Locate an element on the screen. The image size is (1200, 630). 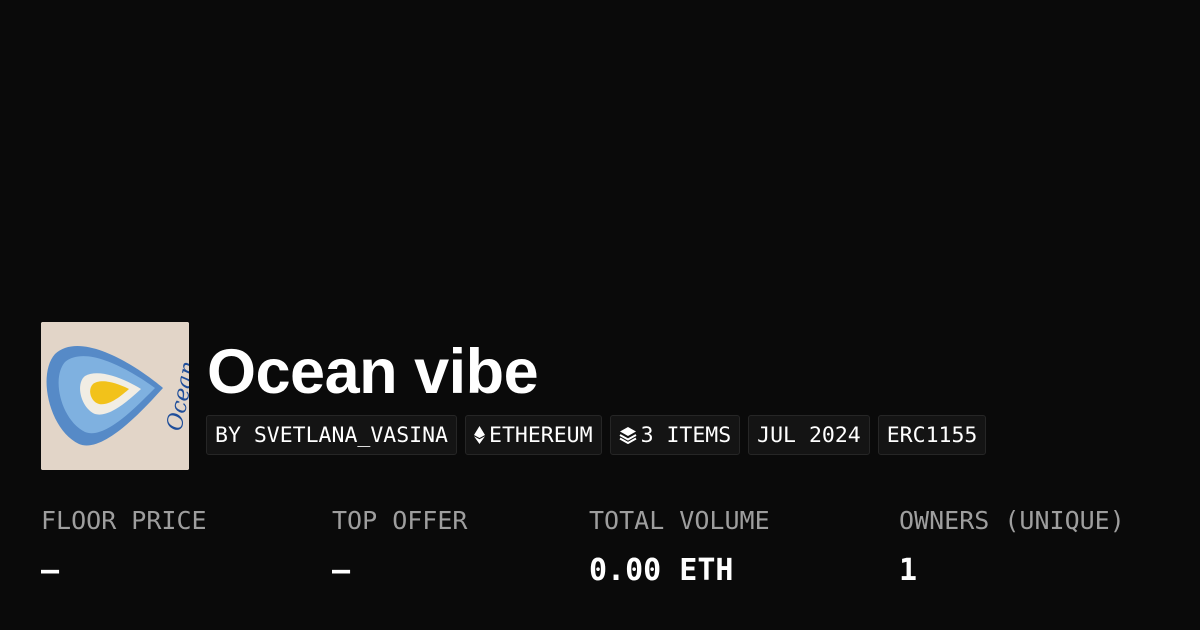
total-volume-stat: TOTAL VOLUME 0.00 ETH is located at coordinates (679, 546).